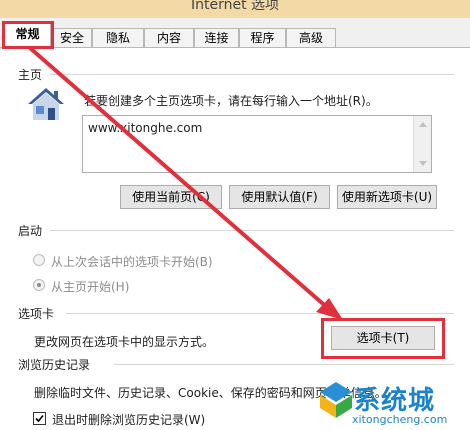 The width and height of the screenshot is (470, 430). What do you see at coordinates (132, 262) in the screenshot?
I see `radio-last-session-label: 从上次会话中的选项卡开始(B)` at bounding box center [132, 262].